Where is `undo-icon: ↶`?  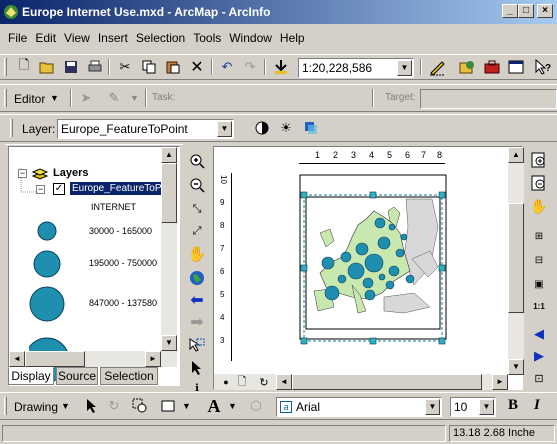 undo-icon: ↶ is located at coordinates (227, 67).